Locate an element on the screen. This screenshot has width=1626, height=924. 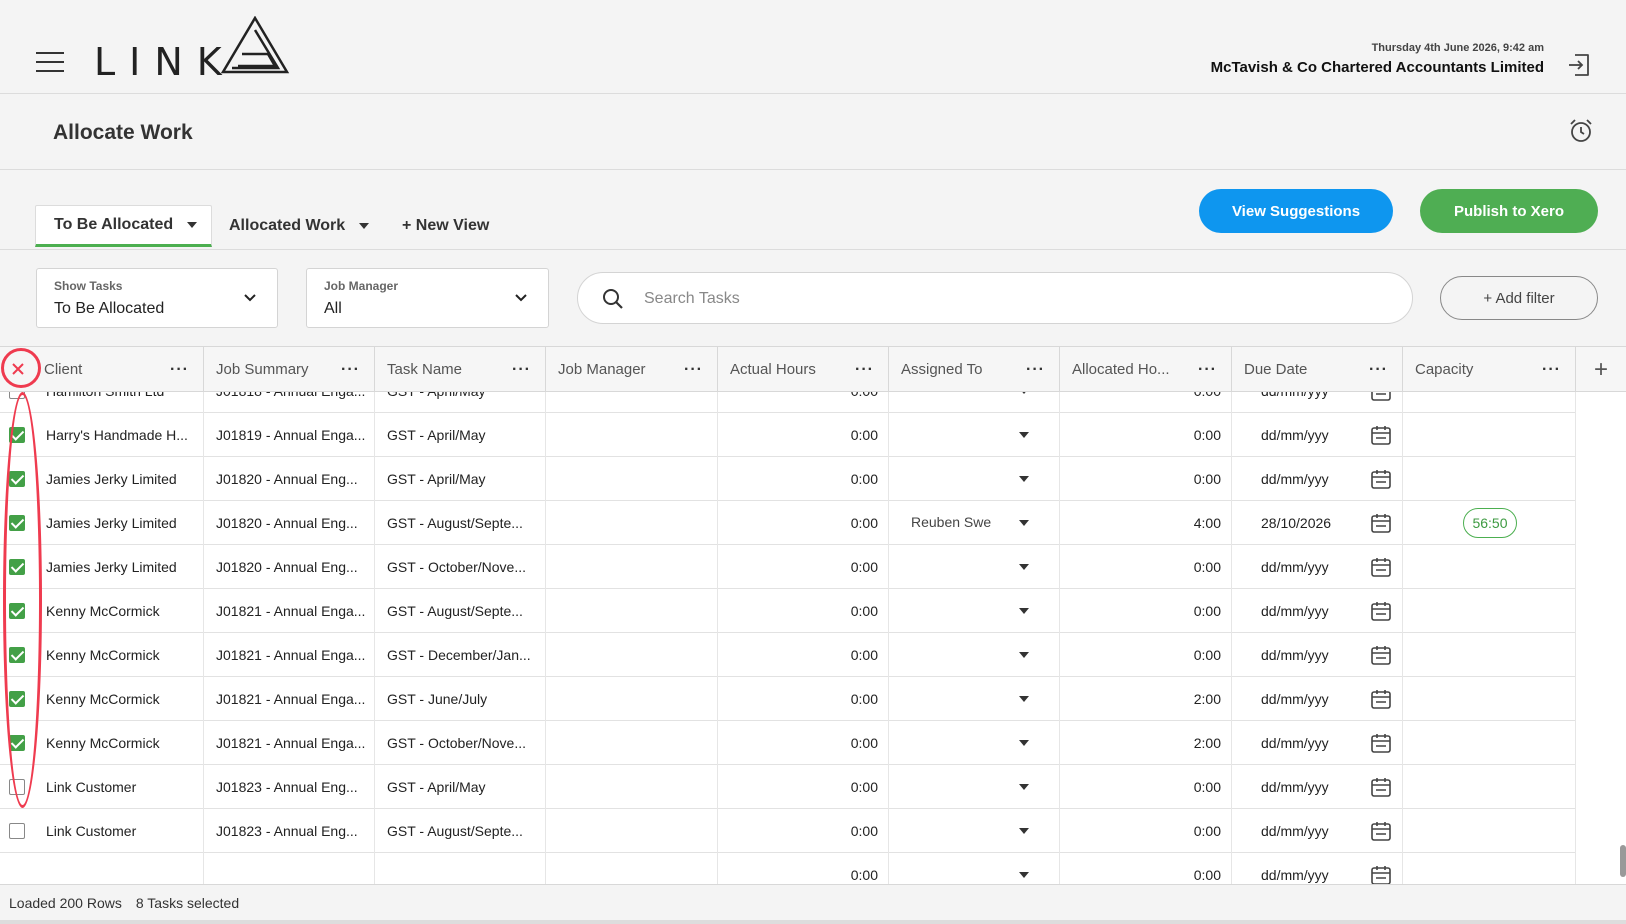
column-header-job-manager: Job Manager ··· is located at coordinates (632, 369).